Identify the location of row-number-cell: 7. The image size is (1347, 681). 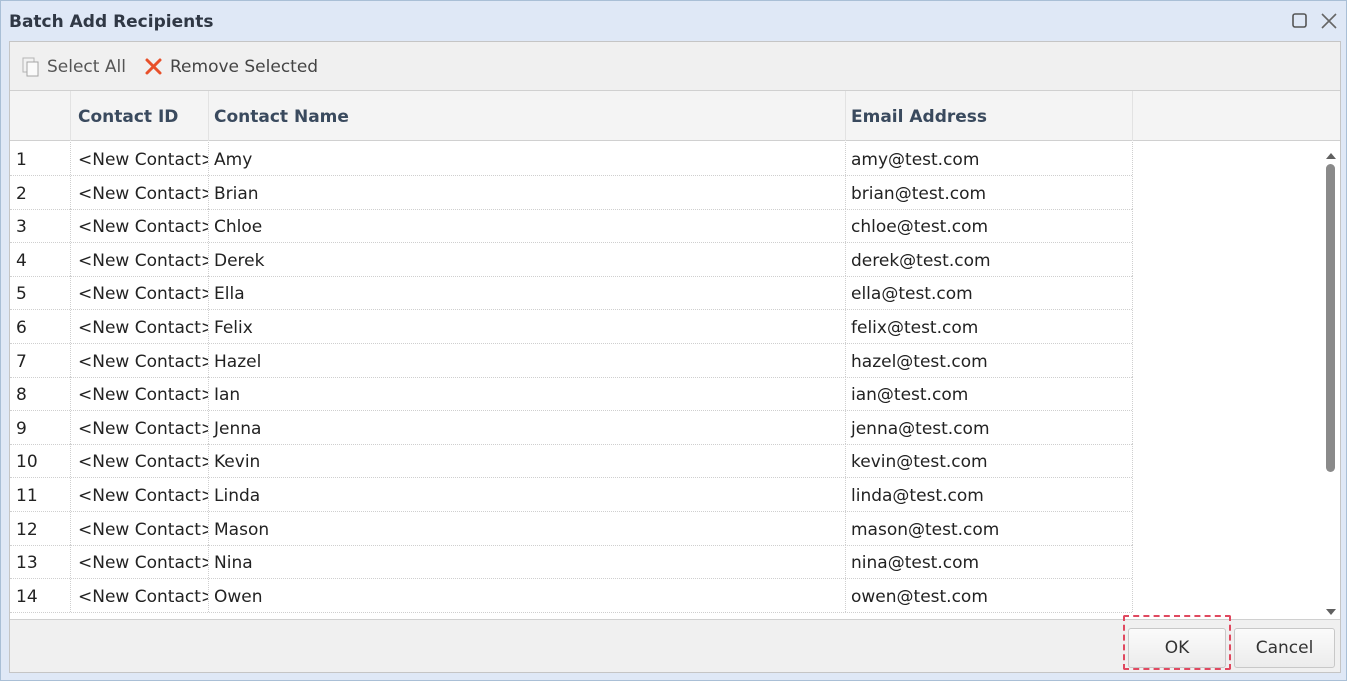
(40, 360).